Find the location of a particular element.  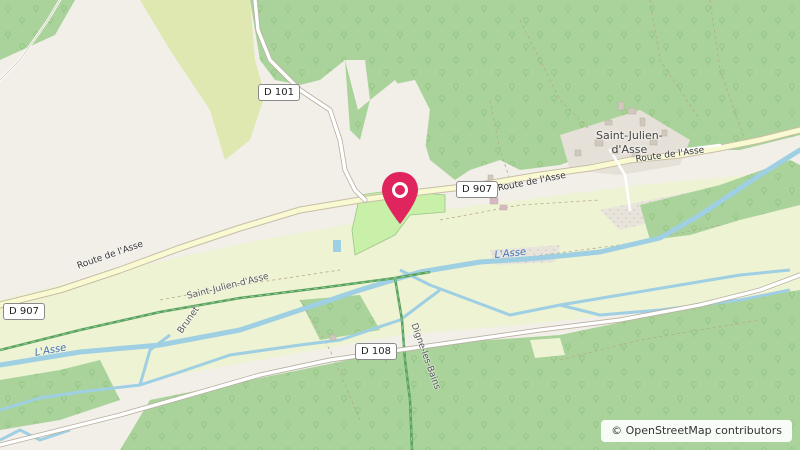

map-attribution: © OpenStreetMap contributors is located at coordinates (696, 431).